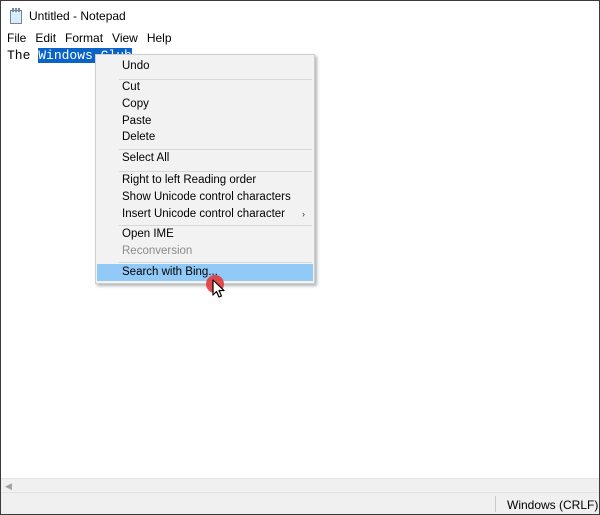  I want to click on menu-view: View, so click(125, 38).